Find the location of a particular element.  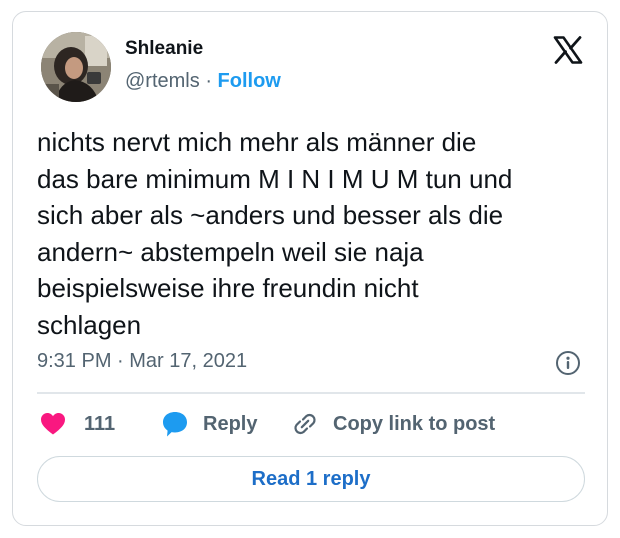

speech-bubble-icon is located at coordinates (175, 424).